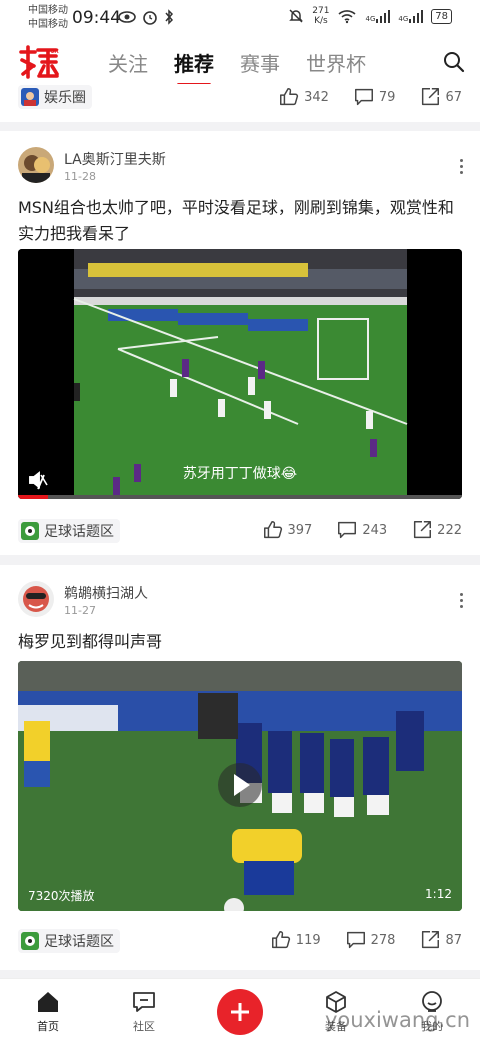 This screenshot has height=1040, width=480. What do you see at coordinates (106, 593) in the screenshot?
I see `username: 鹈鹕横扫湖人` at bounding box center [106, 593].